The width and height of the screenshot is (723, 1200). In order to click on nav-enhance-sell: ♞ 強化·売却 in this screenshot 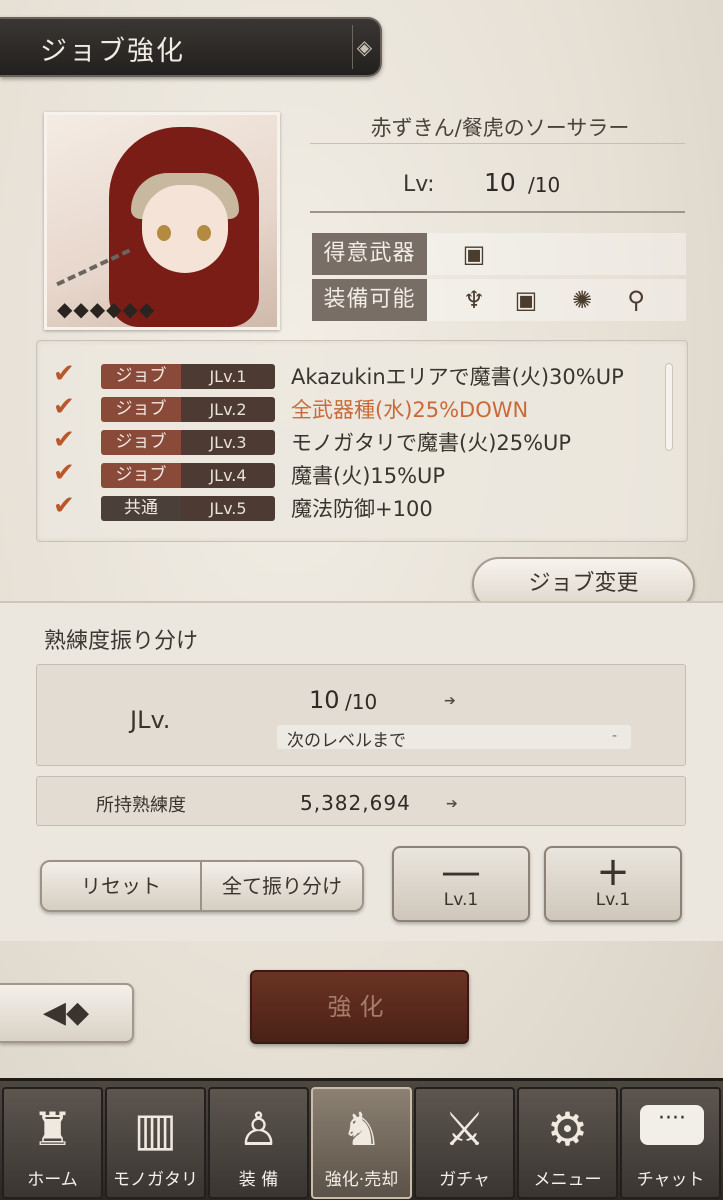, I will do `click(361, 1143)`.